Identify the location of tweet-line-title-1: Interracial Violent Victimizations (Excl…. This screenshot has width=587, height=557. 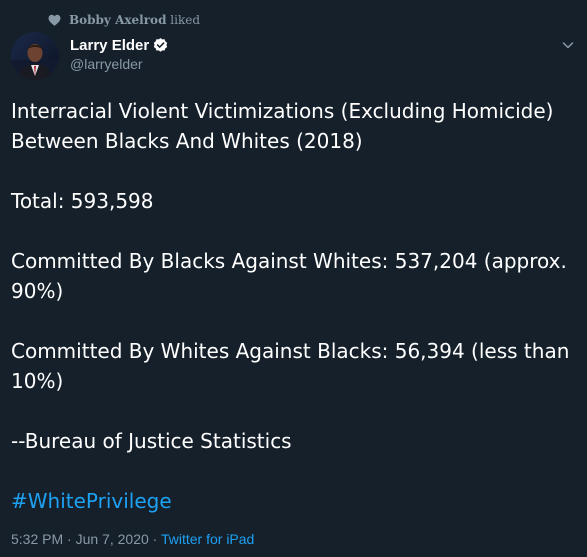
(282, 111).